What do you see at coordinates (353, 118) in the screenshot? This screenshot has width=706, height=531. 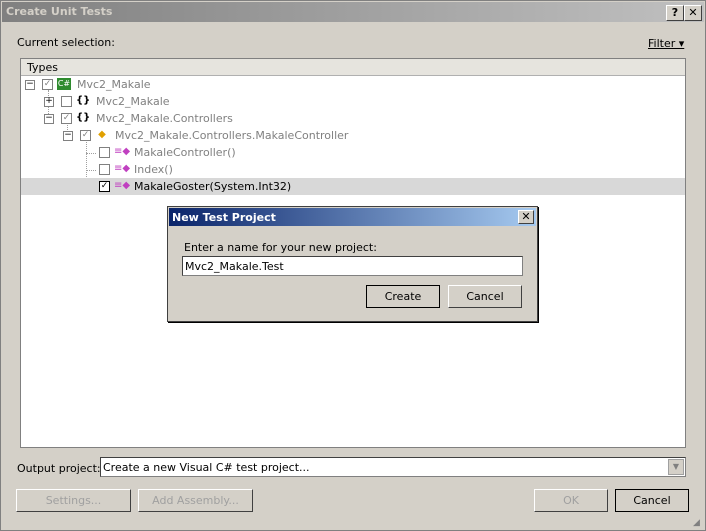 I see `tree-row: − ✓ {} Mvc2_Makale.Controllers` at bounding box center [353, 118].